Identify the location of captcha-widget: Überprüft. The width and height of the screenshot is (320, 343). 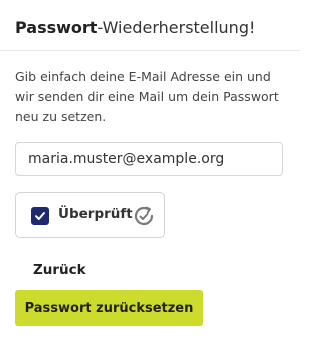
(90, 215).